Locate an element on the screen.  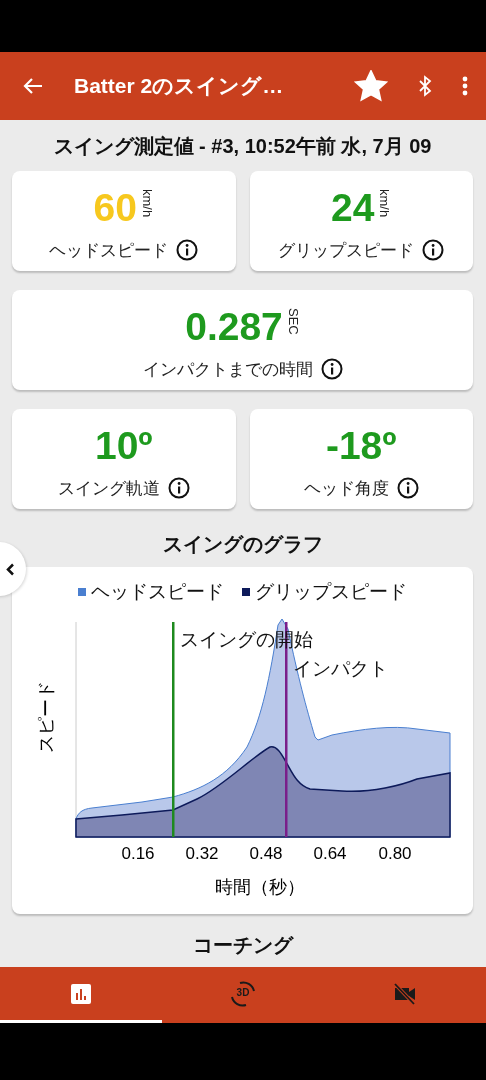
metric-value: 0.287 is located at coordinates (234, 326).